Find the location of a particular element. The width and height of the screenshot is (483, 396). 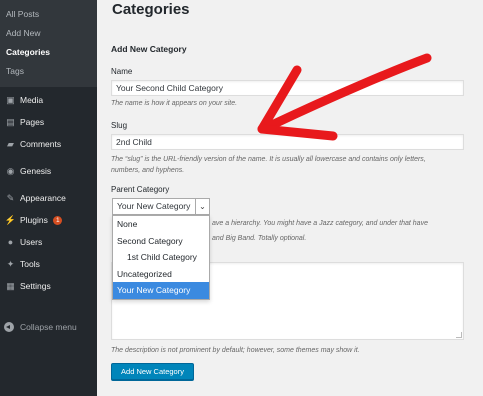

section-title: Add New Category is located at coordinates (149, 49).